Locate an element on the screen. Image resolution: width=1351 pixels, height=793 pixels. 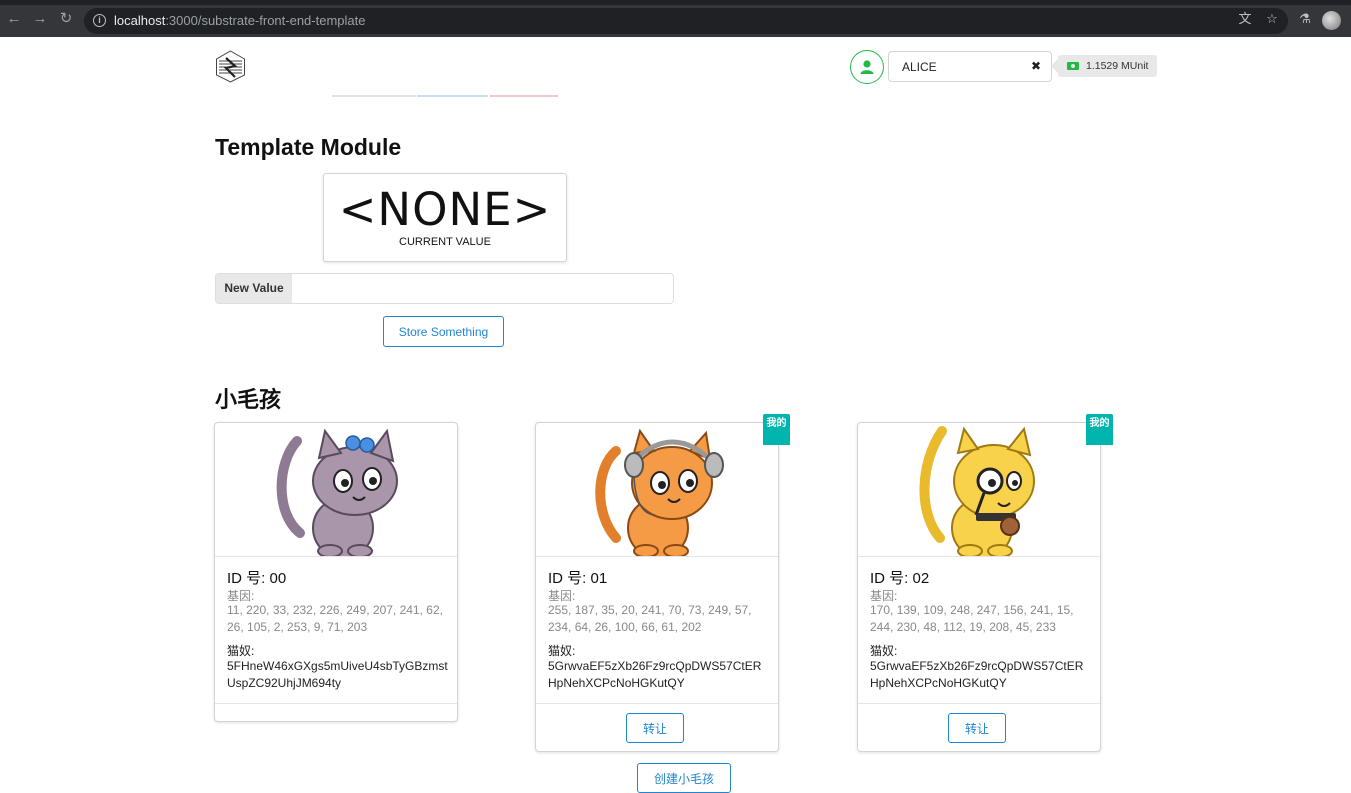
user-icon is located at coordinates (867, 67).